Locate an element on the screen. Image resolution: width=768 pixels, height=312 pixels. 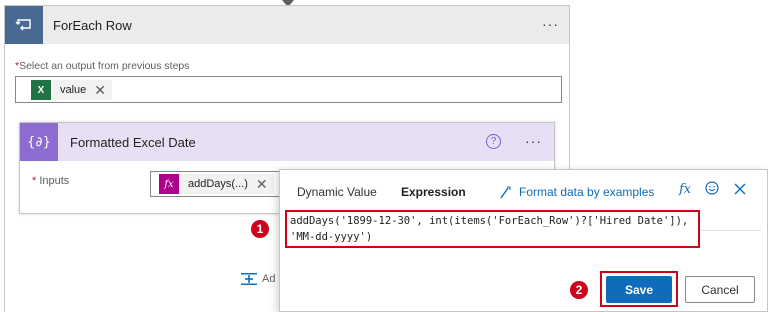
compose-icon: {∂} is located at coordinates (39, 142).